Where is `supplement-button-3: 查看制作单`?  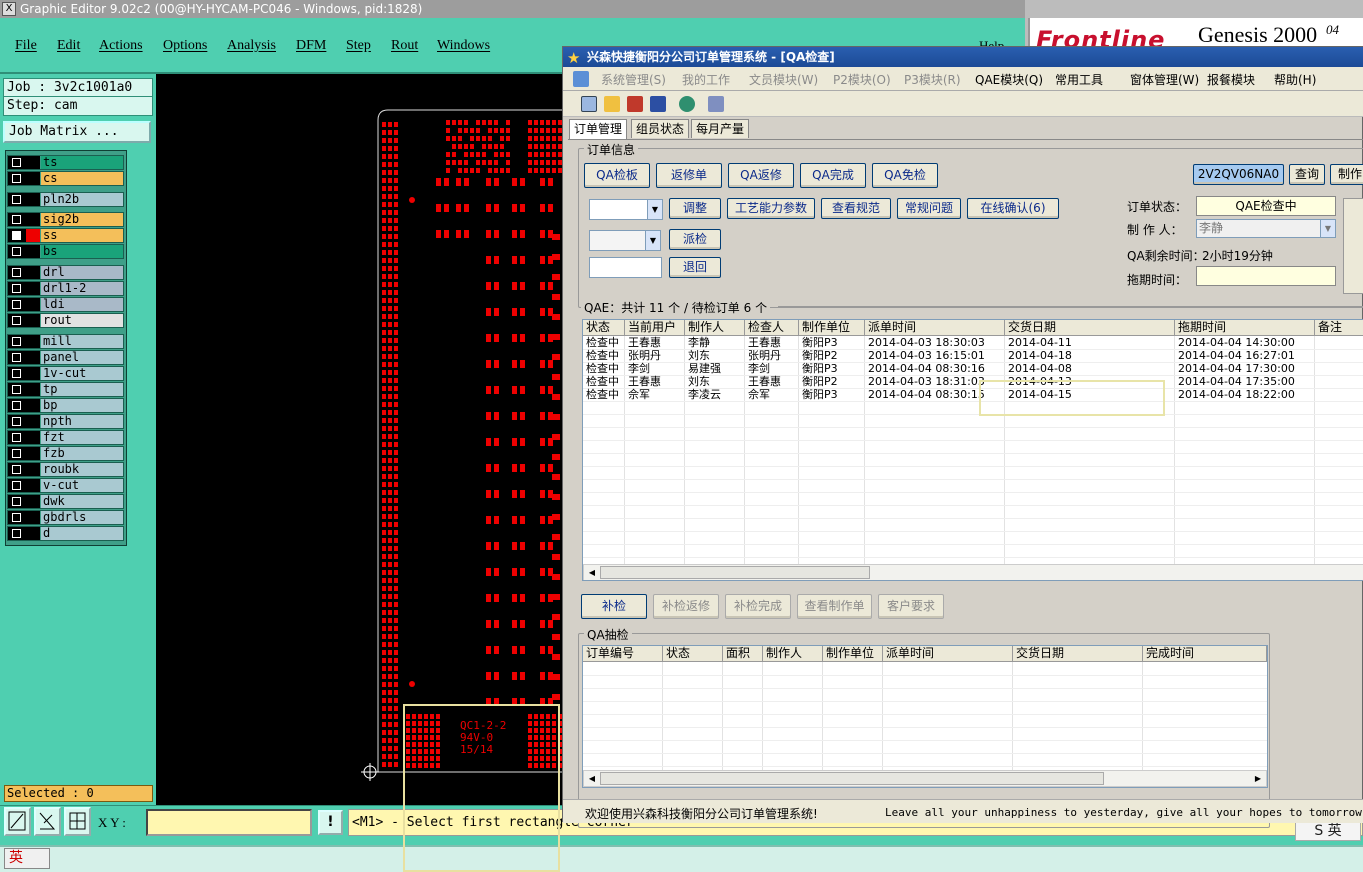
supplement-button-3: 查看制作单 is located at coordinates (834, 606).